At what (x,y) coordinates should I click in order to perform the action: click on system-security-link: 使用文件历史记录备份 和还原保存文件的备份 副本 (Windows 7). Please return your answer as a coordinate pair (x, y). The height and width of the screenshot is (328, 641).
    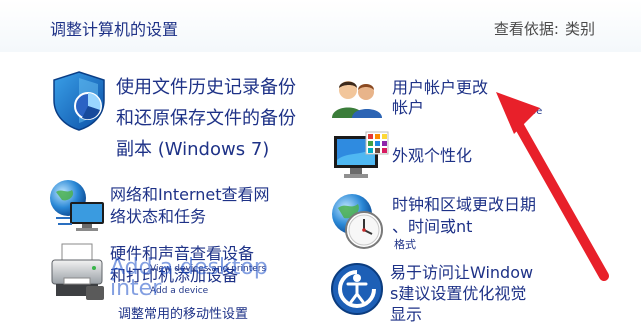
    Looking at the image, I should click on (206, 118).